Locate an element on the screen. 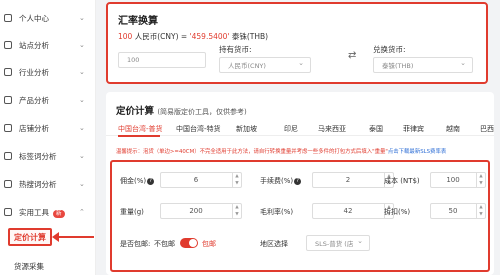  sidebar-item-label: 货源采集 is located at coordinates (29, 266).